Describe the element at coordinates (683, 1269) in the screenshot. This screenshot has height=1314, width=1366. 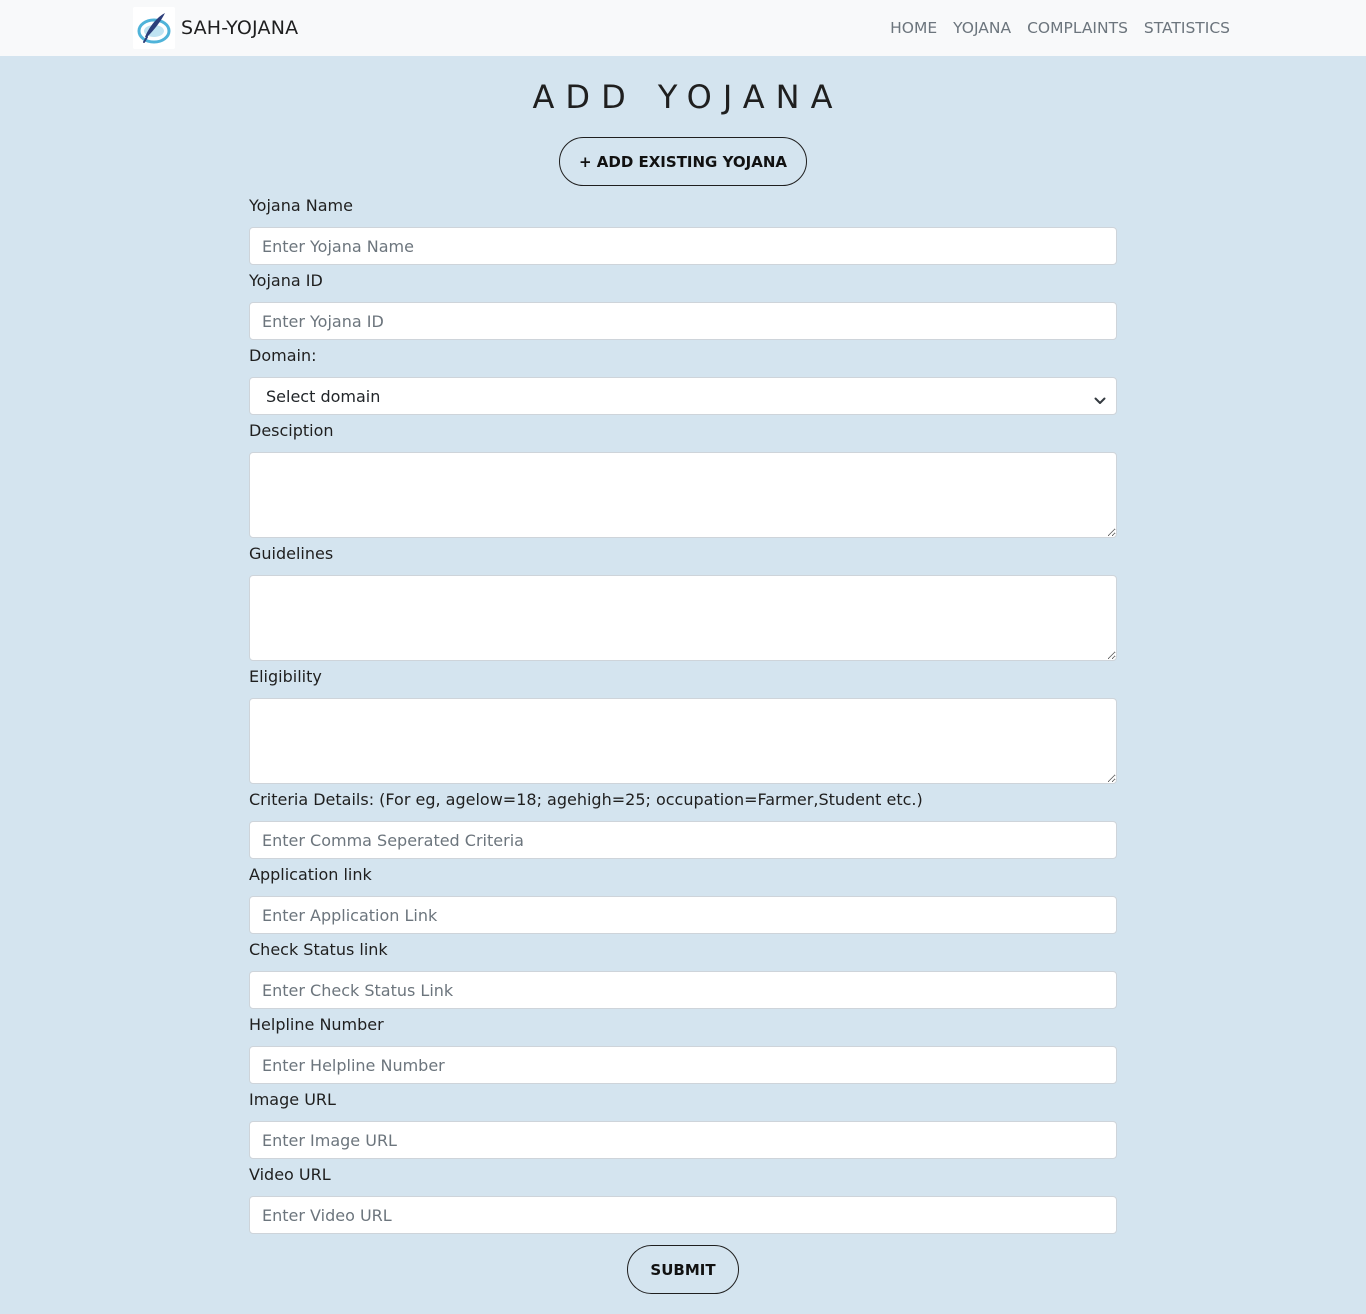
I see `submit-button: SUBMIT` at that location.